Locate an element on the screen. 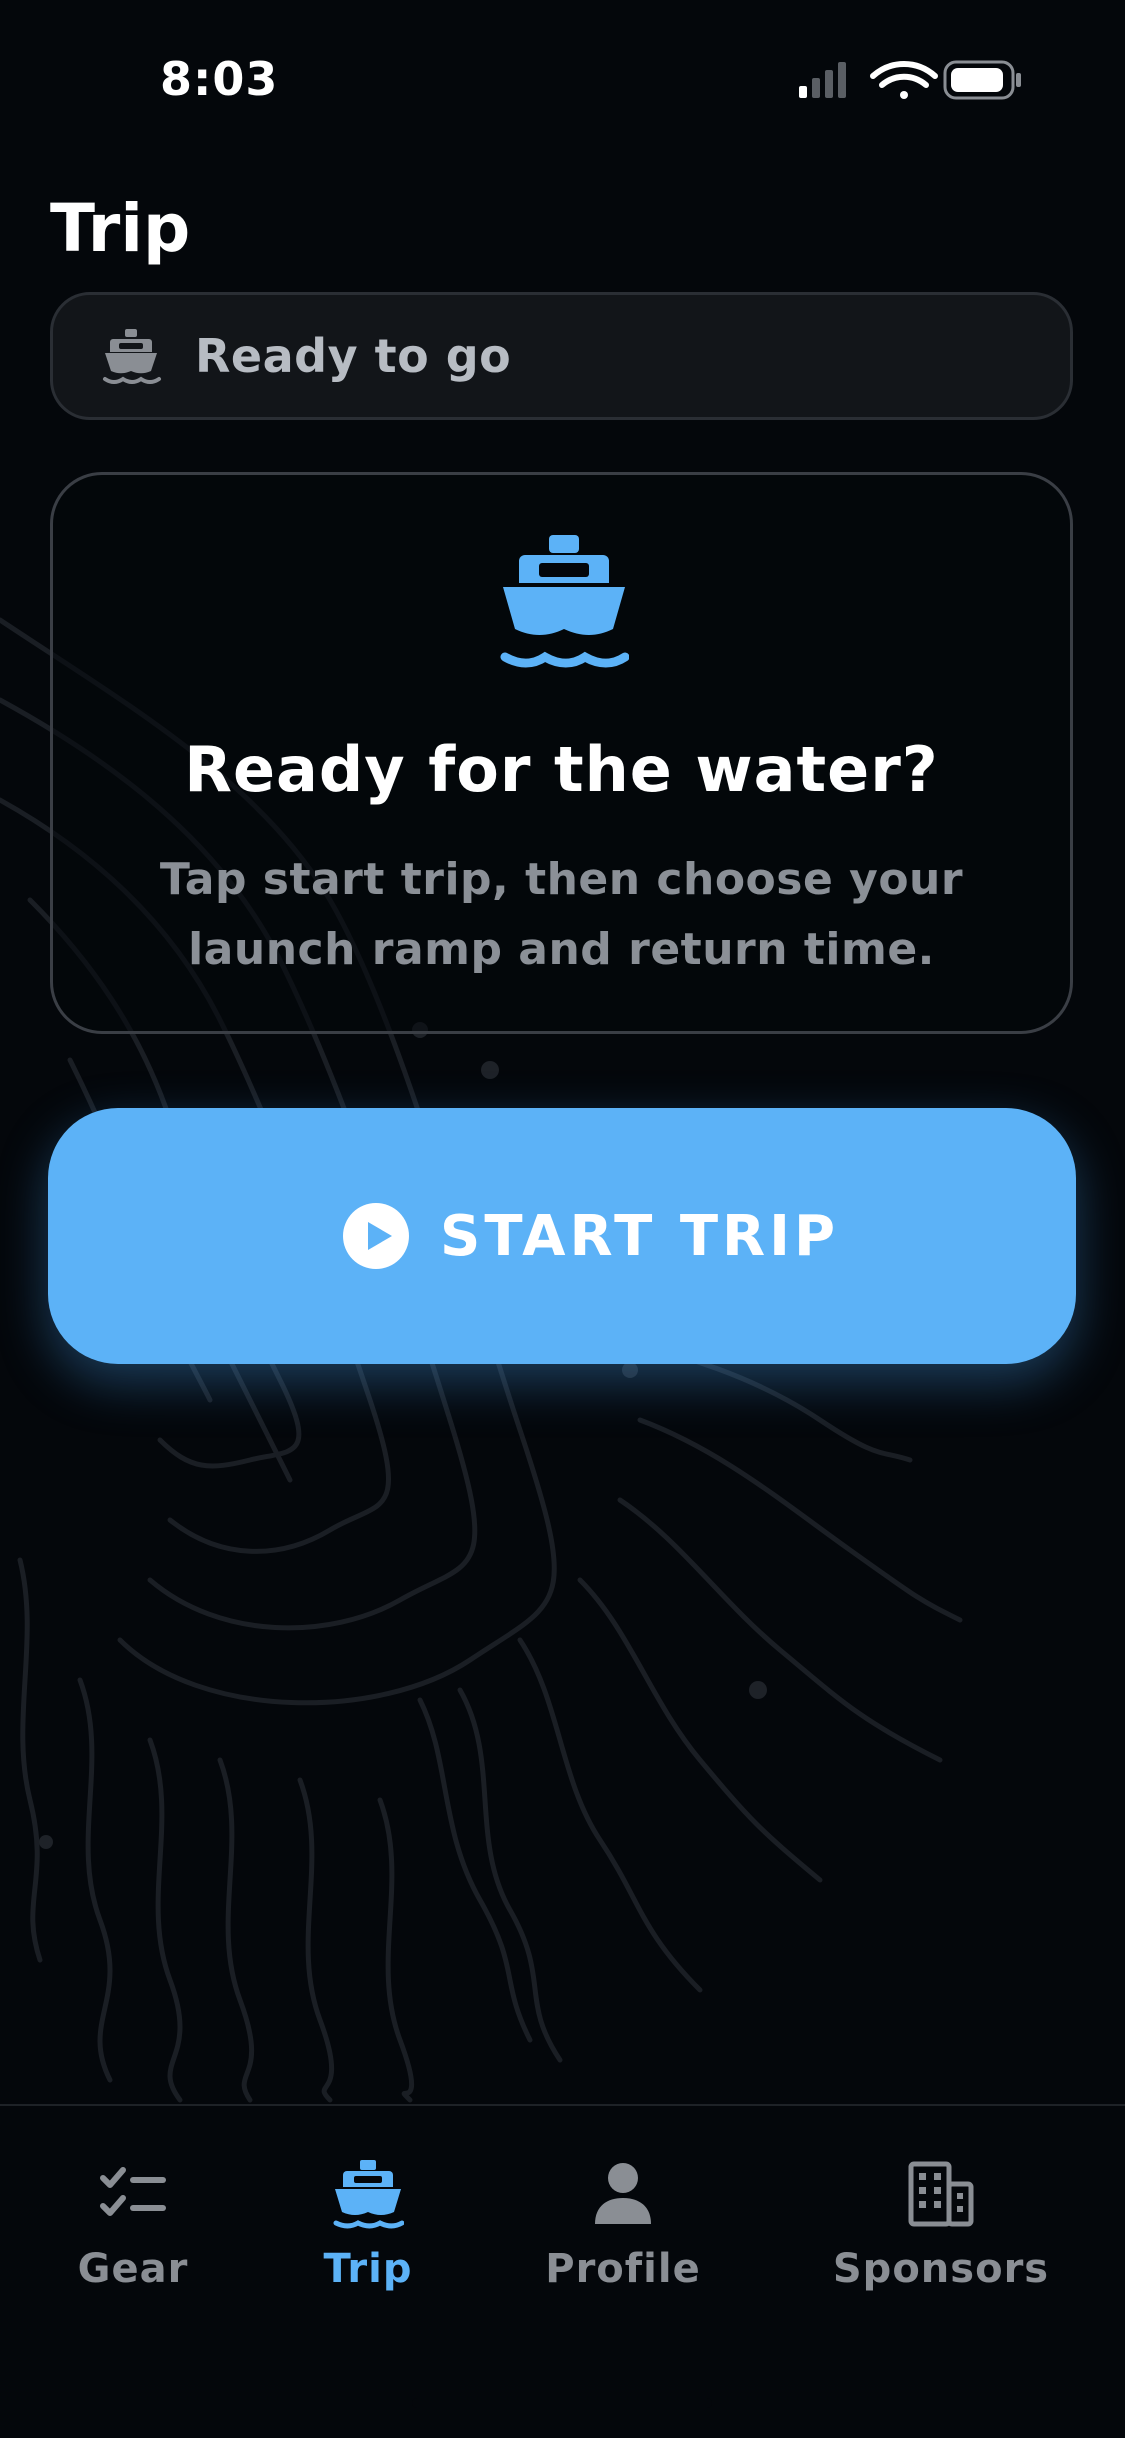  building-icon is located at coordinates (941, 2194).